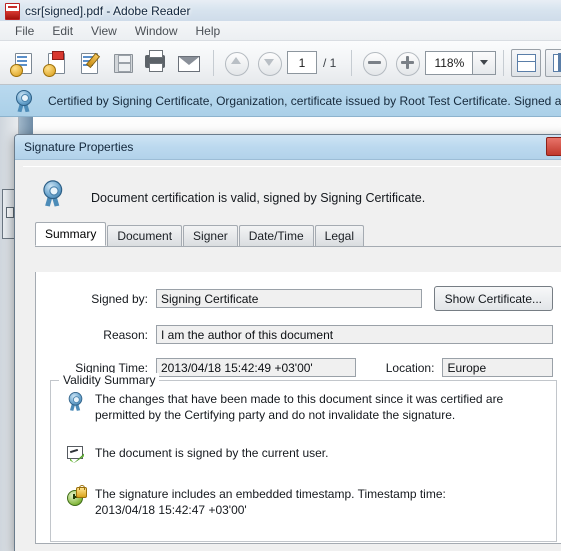 The width and height of the screenshot is (561, 551). I want to click on page-number-input: 1, so click(302, 62).